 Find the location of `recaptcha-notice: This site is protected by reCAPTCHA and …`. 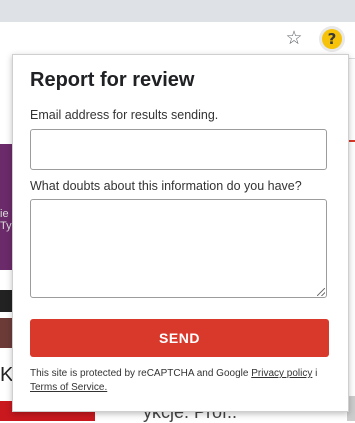

recaptcha-notice: This site is protected by reCAPTCHA and … is located at coordinates (182, 381).